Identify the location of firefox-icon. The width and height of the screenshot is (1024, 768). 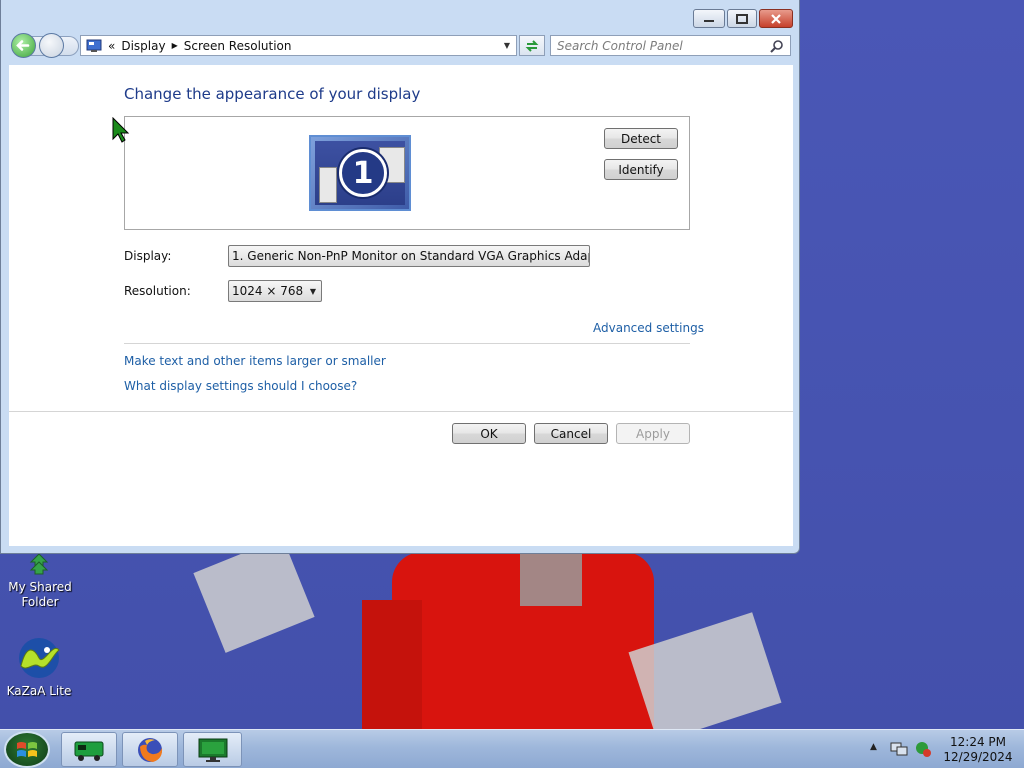
(150, 749).